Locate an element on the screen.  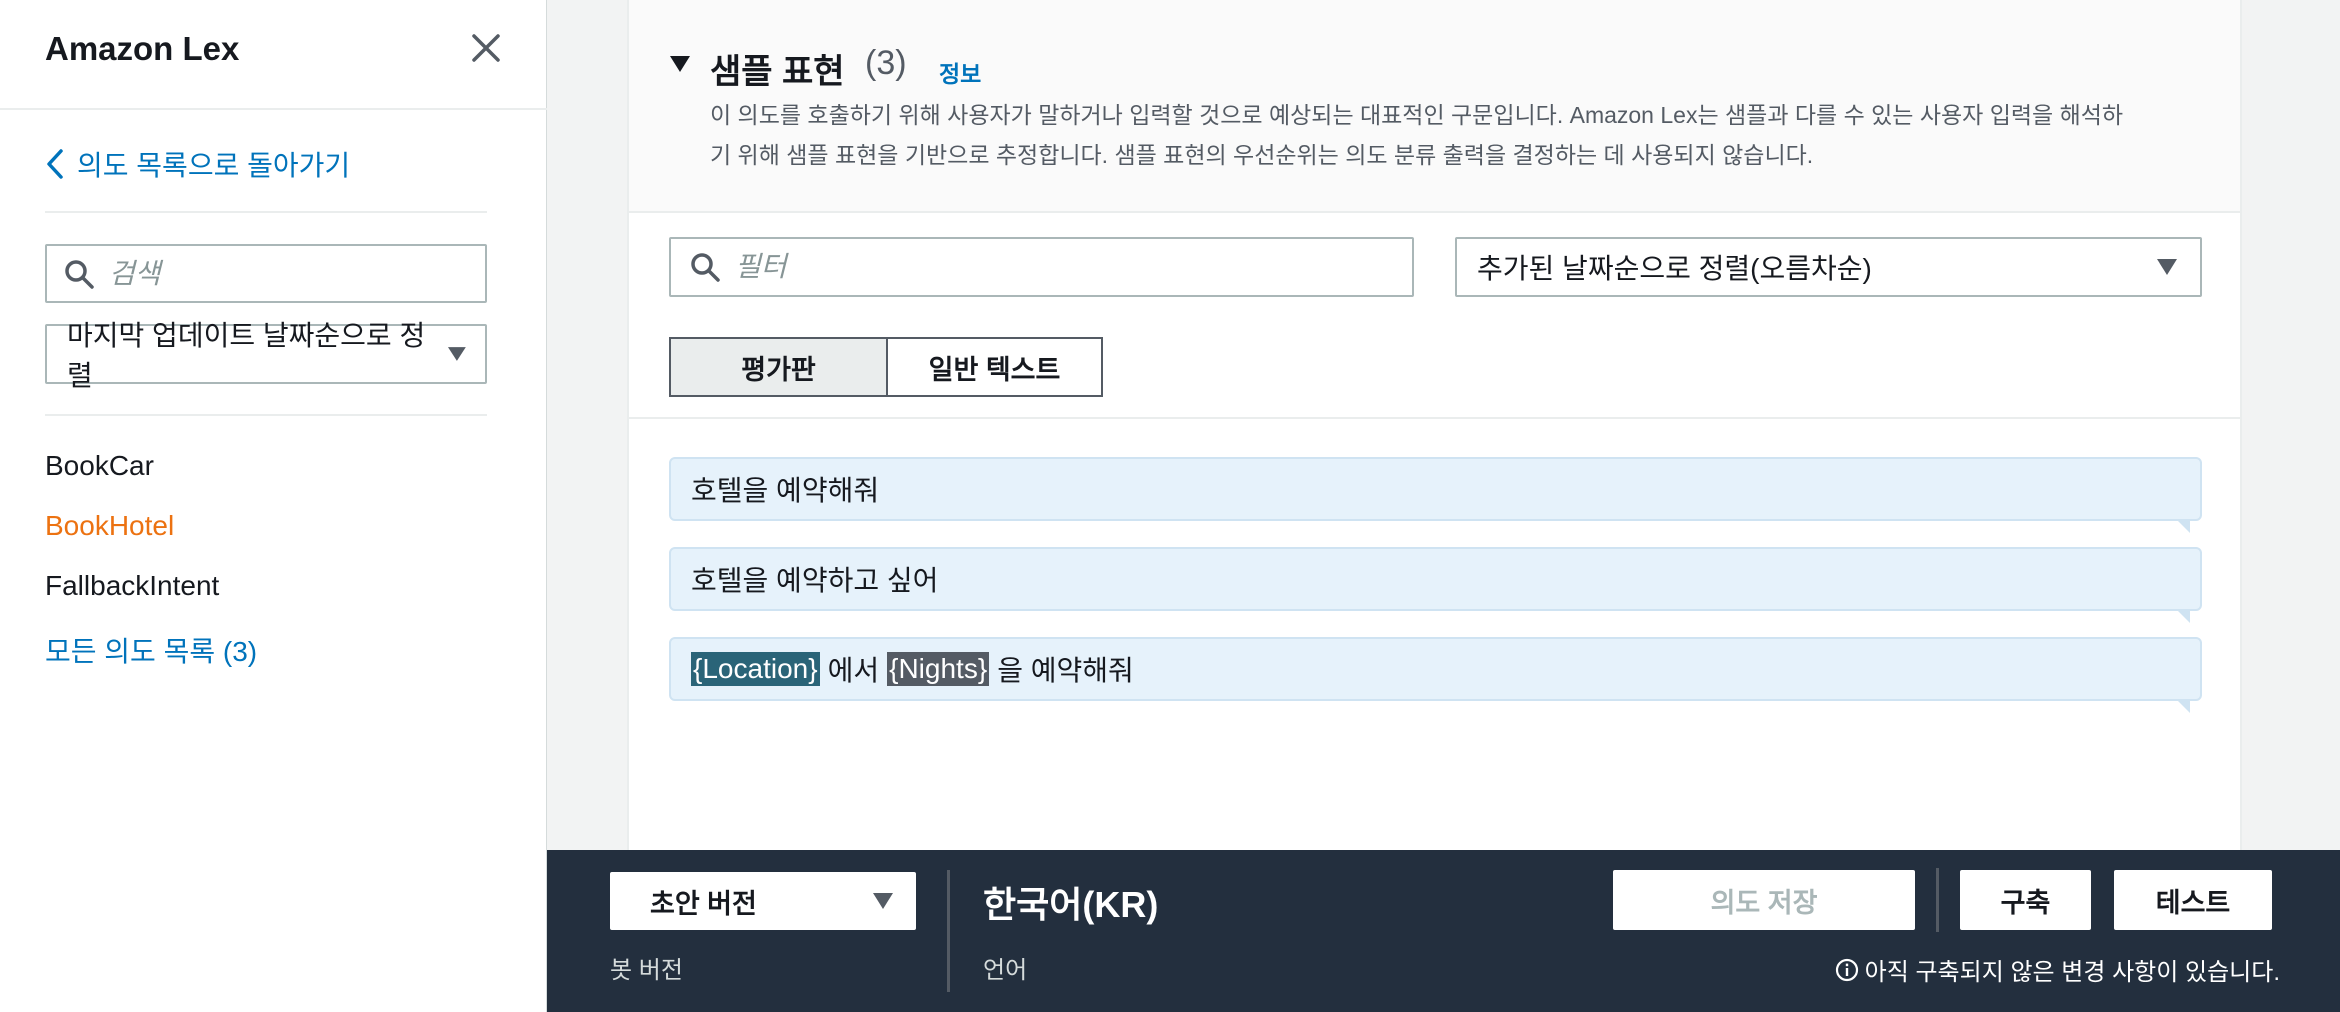
bot-version-label: 봇 버전 is located at coordinates (646, 970).